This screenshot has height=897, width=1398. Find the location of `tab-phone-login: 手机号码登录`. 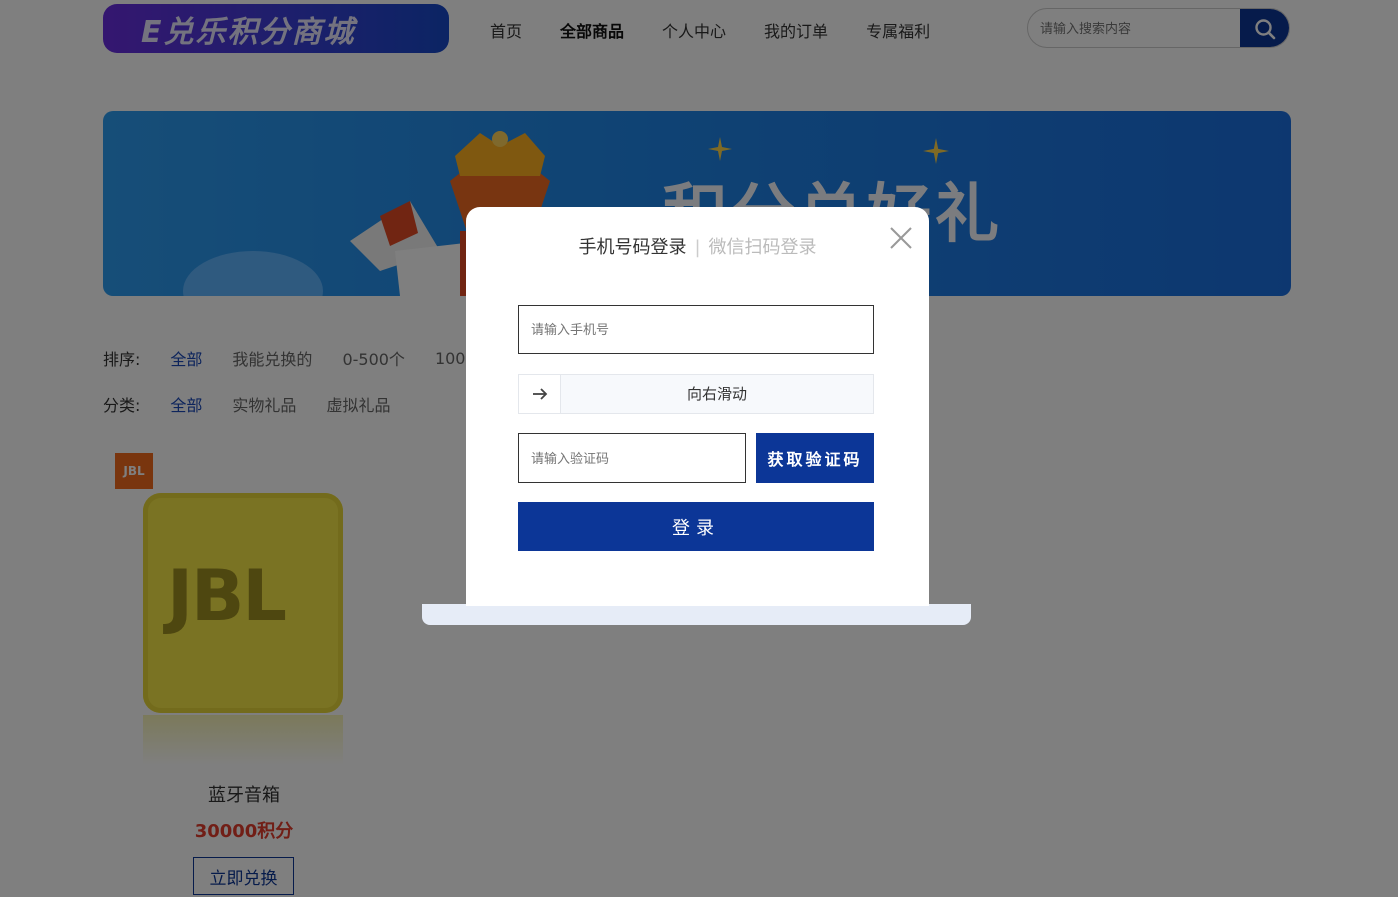

tab-phone-login: 手机号码登录 is located at coordinates (632, 247).